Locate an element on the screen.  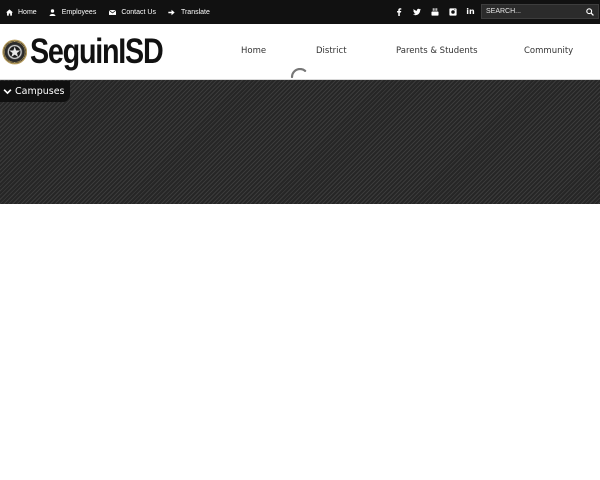
linkedin-icon-text: in is located at coordinates (470, 11).